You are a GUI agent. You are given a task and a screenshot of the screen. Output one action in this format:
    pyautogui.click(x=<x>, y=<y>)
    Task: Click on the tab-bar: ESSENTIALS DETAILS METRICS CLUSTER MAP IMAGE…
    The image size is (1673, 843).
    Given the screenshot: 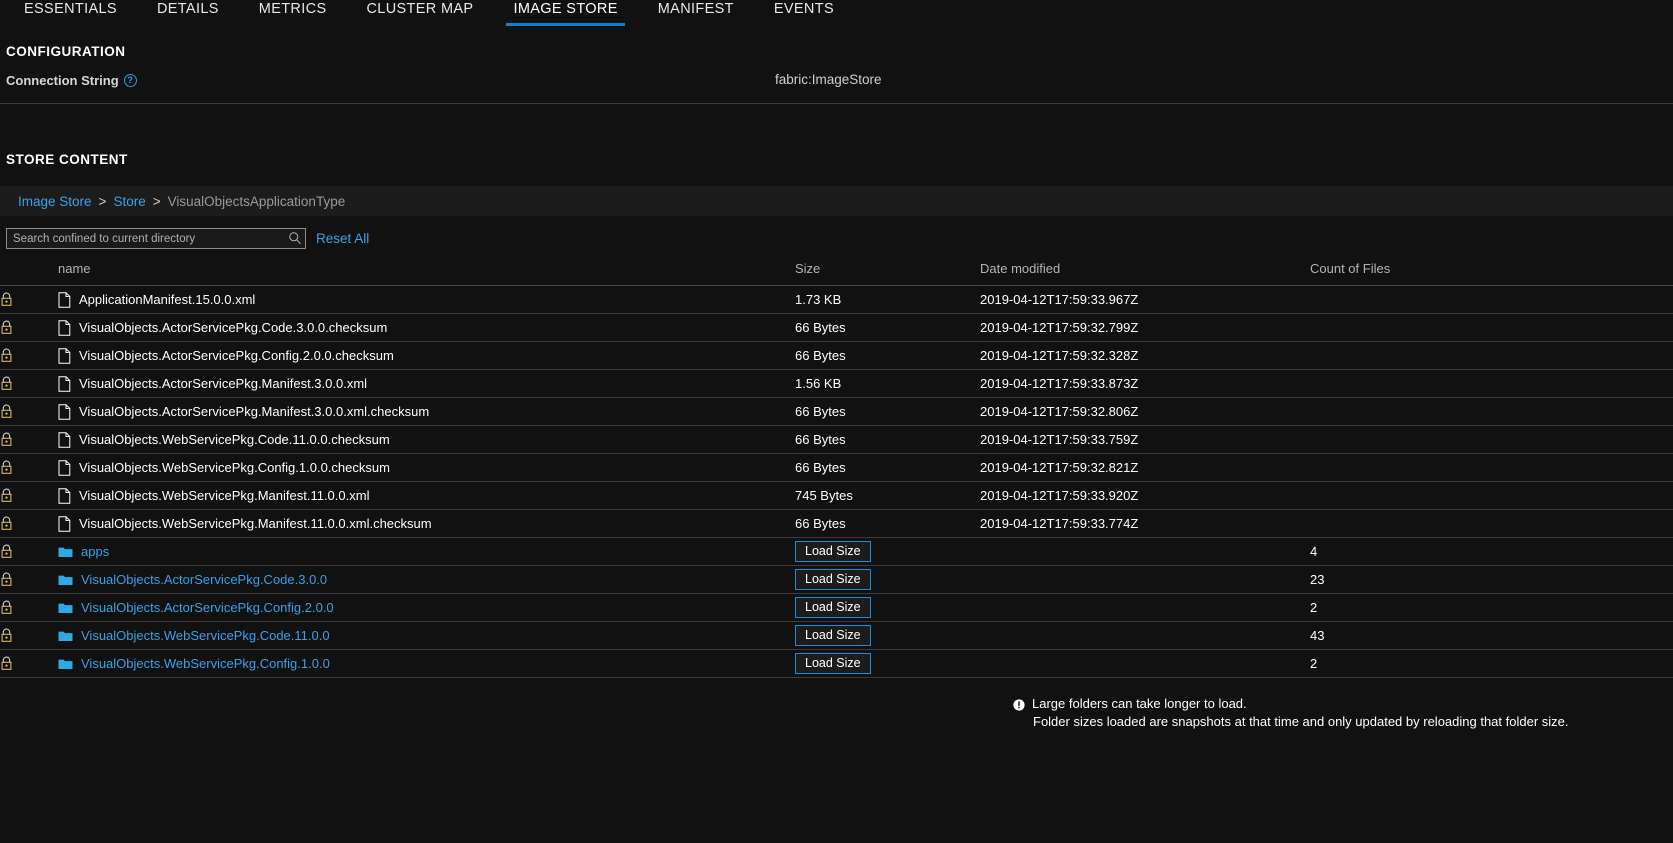 What is the action you would take?
    pyautogui.click(x=836, y=16)
    